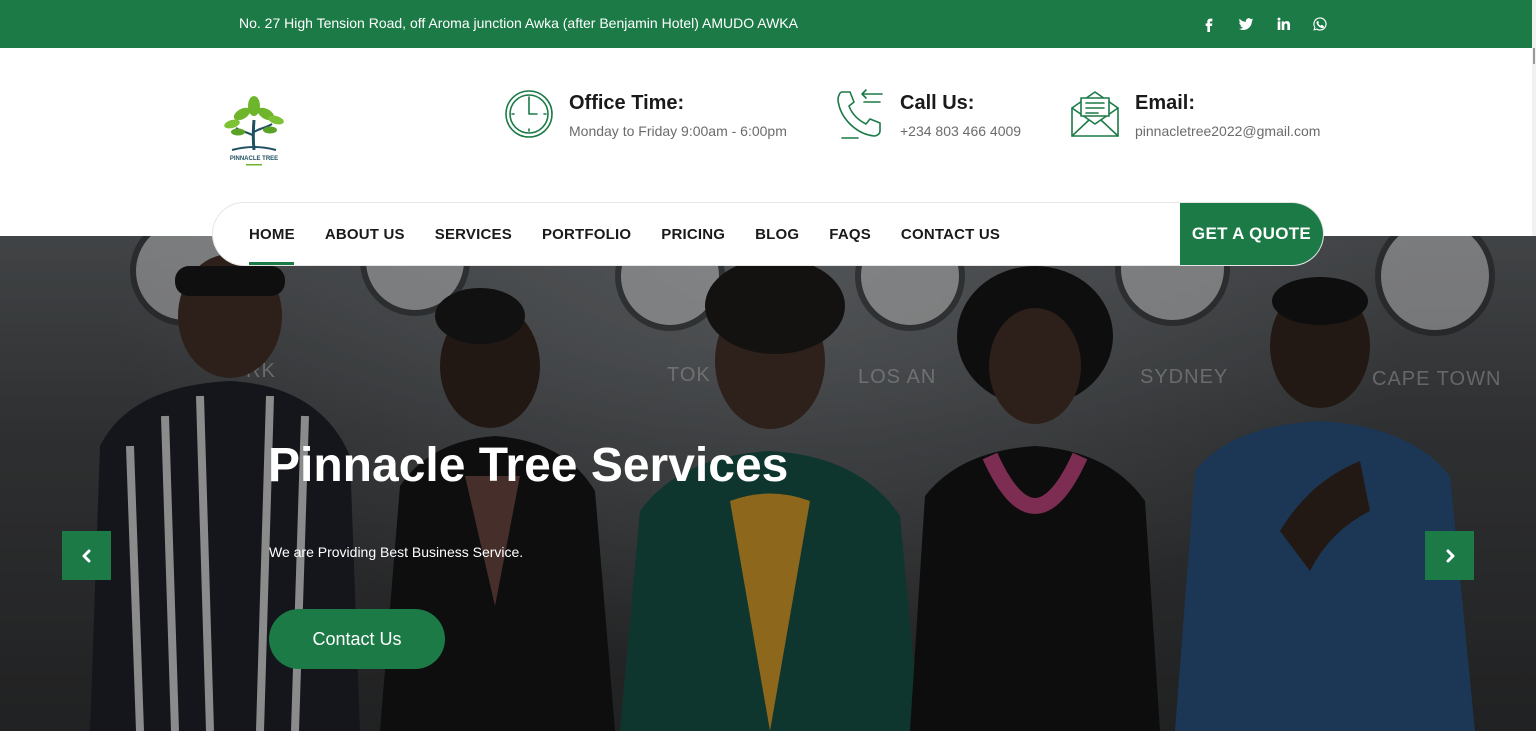  I want to click on nav-item-services: SERVICES, so click(473, 234).